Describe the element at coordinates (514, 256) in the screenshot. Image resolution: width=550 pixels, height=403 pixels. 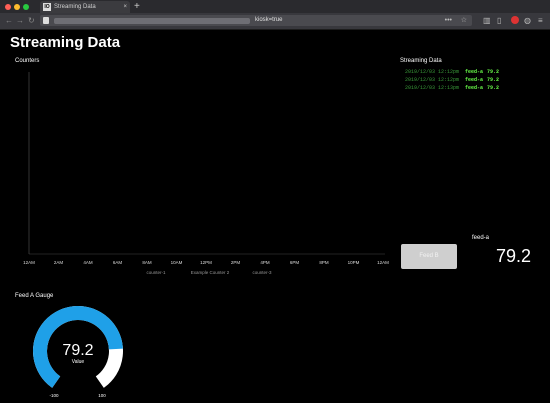
I see `feed-value: 79.2` at that location.